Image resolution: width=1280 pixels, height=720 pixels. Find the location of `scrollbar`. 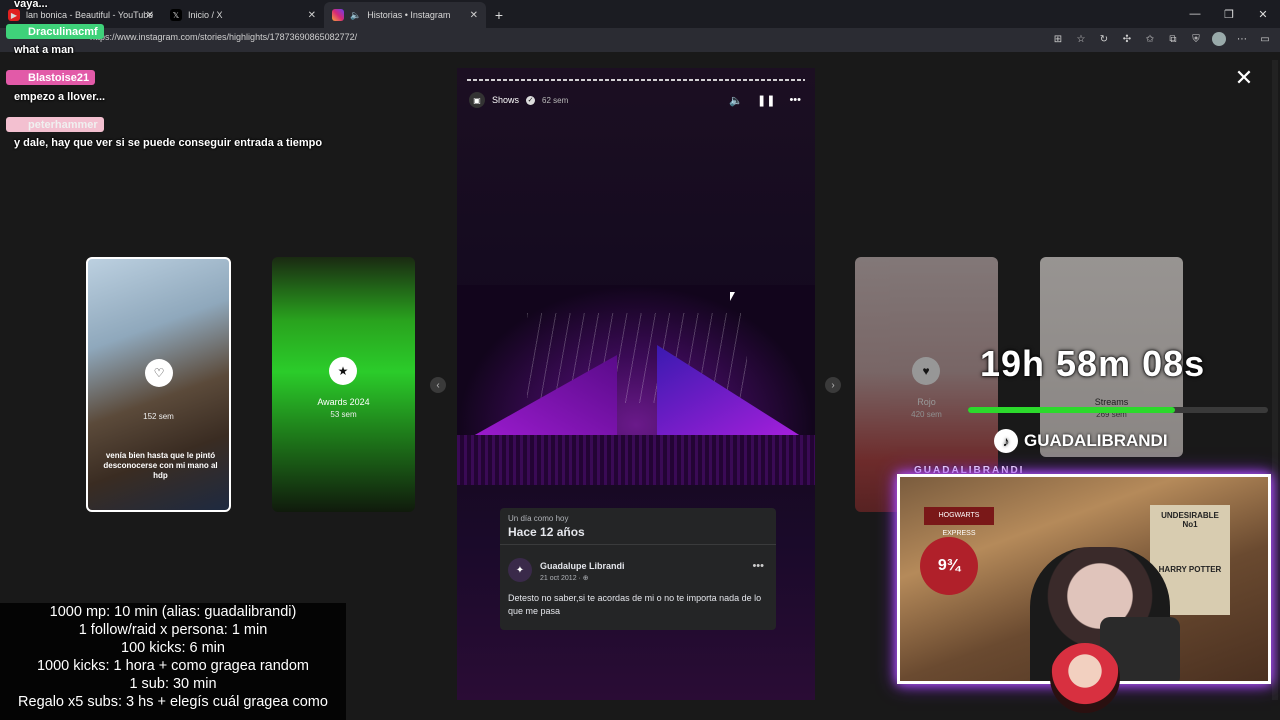

scrollbar is located at coordinates (1275, 380).